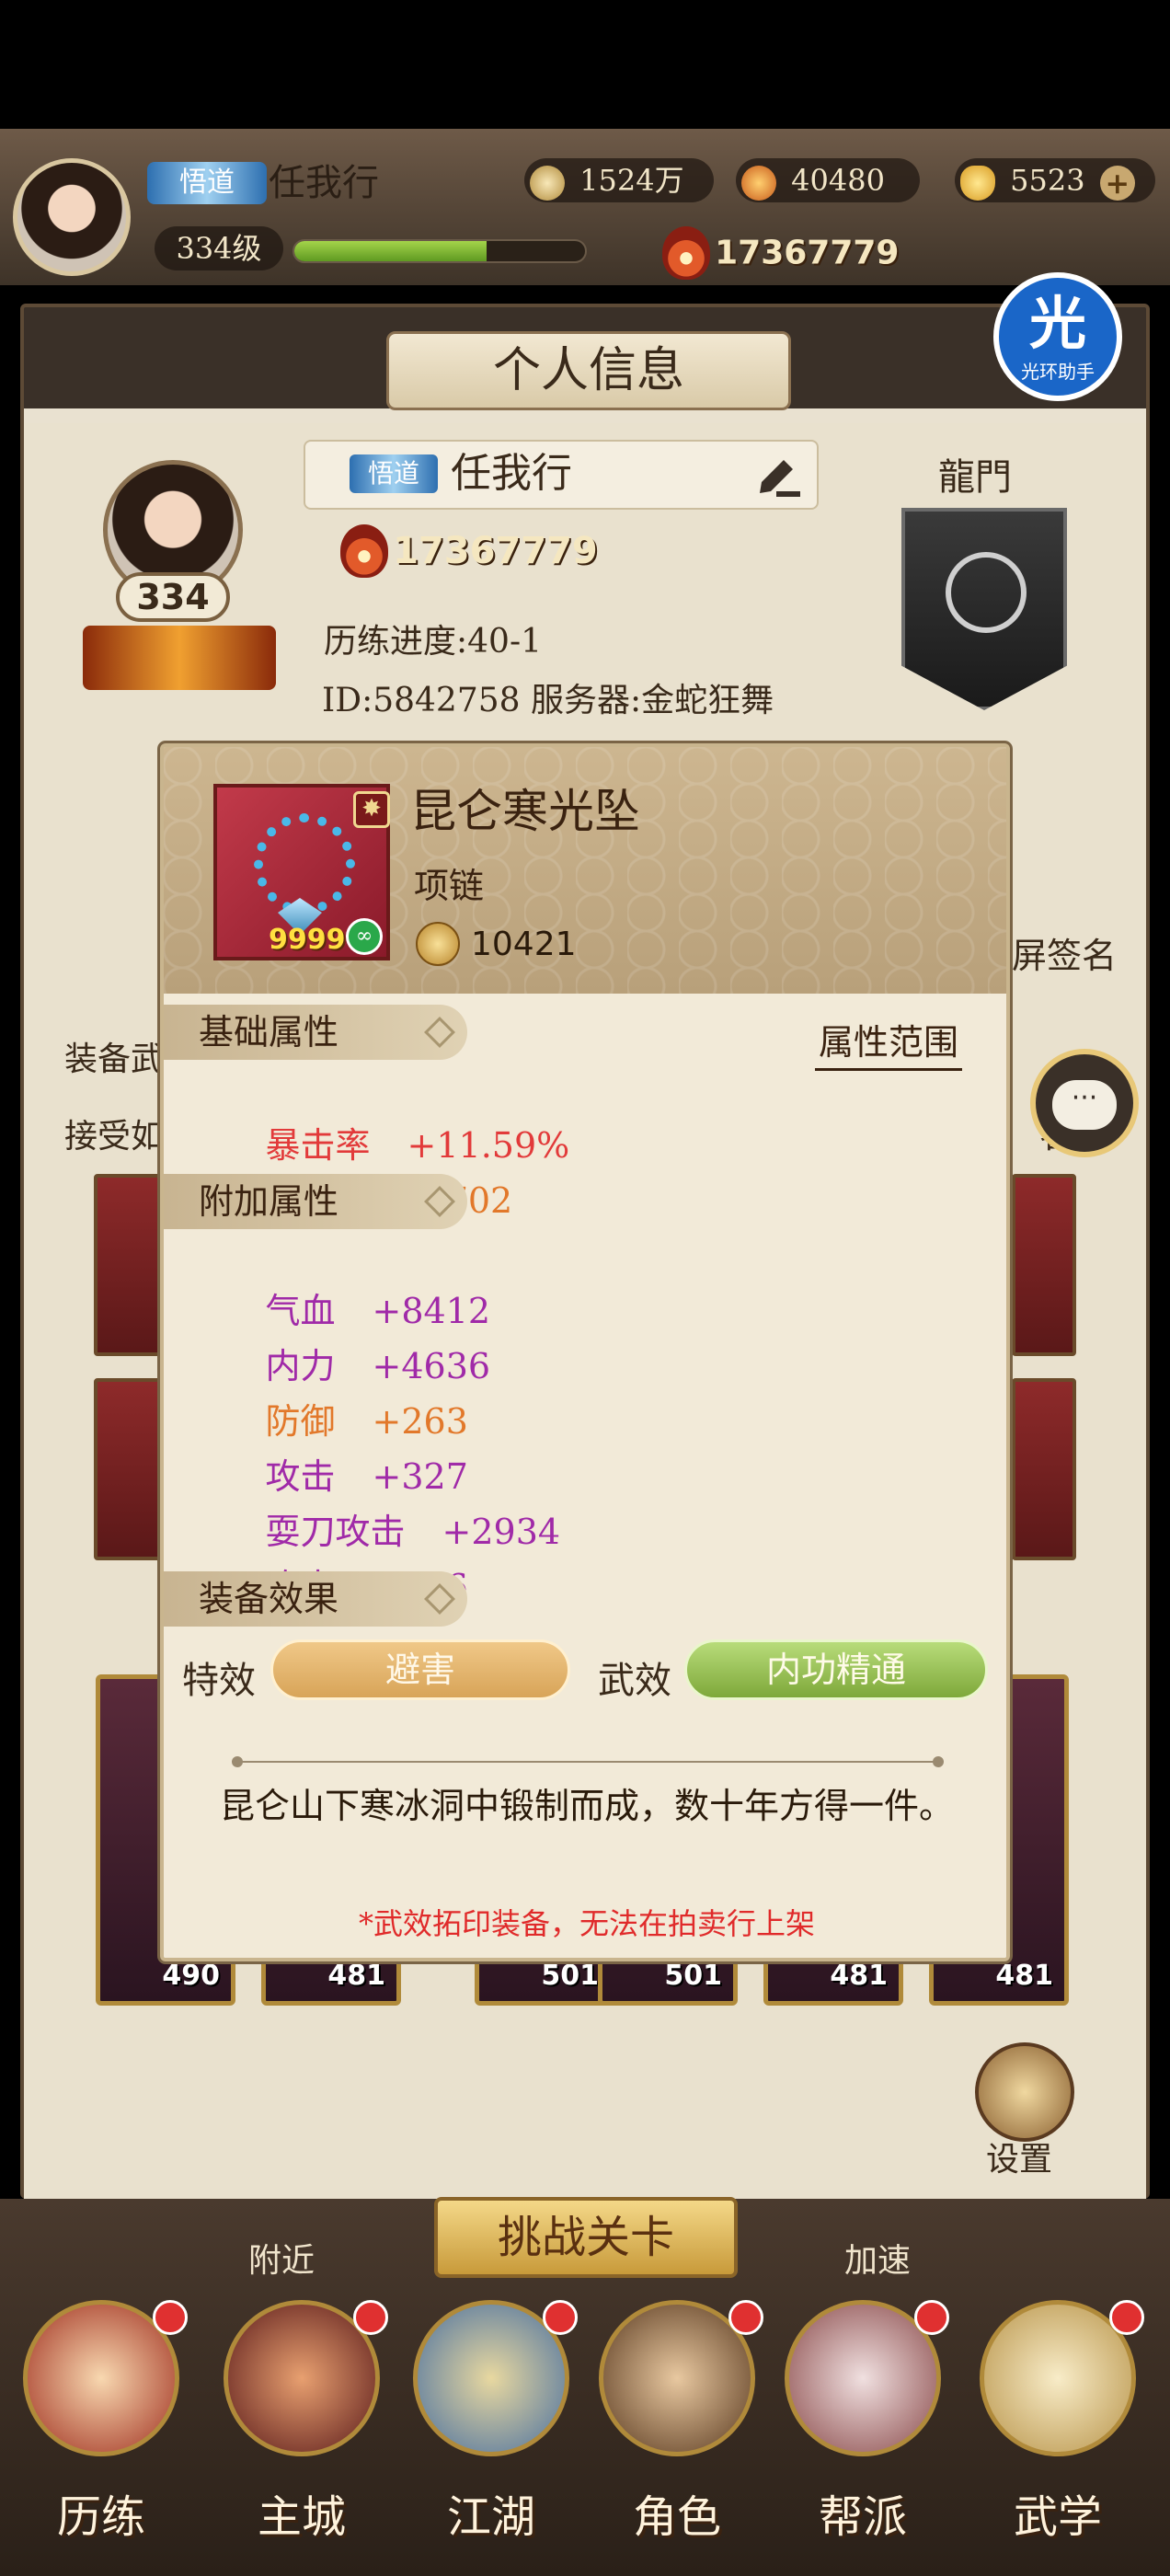 The width and height of the screenshot is (1170, 2576). What do you see at coordinates (586, 1806) in the screenshot?
I see `item-description: 昆仑山下寒冰洞中锻制而成，数十年方得一件。` at bounding box center [586, 1806].